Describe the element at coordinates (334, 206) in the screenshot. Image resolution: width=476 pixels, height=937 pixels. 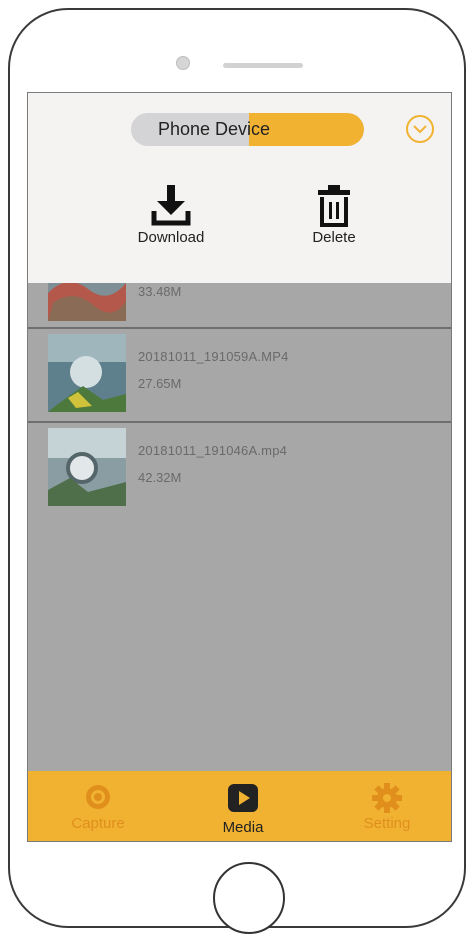
I see `trash-icon` at that location.